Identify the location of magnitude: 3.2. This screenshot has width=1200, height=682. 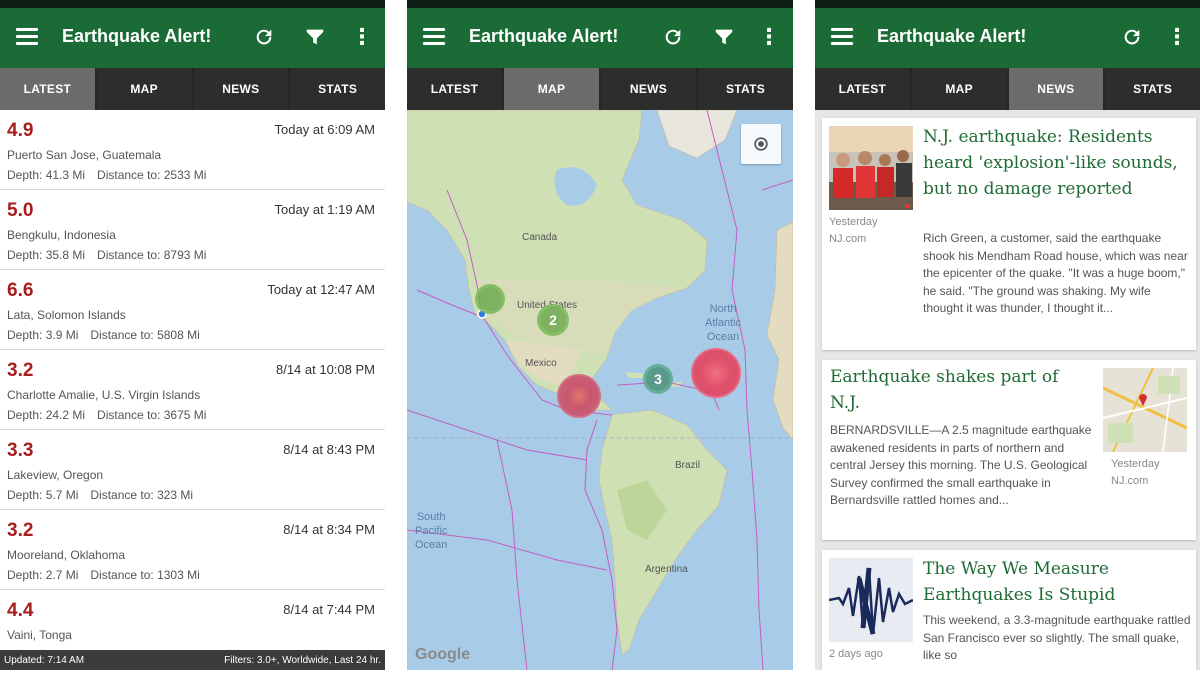
(20, 370).